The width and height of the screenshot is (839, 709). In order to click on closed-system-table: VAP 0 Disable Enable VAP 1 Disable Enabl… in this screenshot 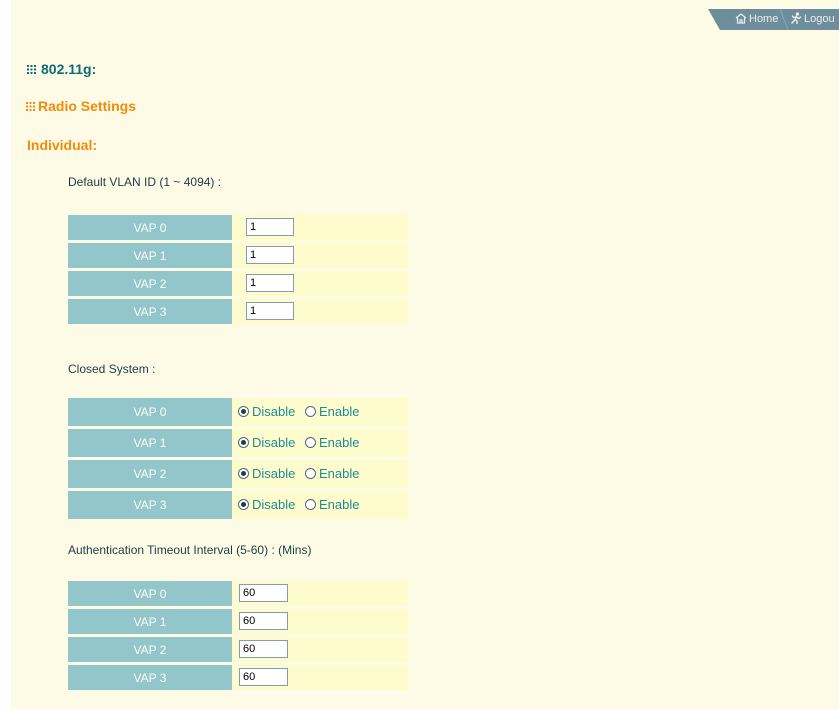, I will do `click(238, 458)`.